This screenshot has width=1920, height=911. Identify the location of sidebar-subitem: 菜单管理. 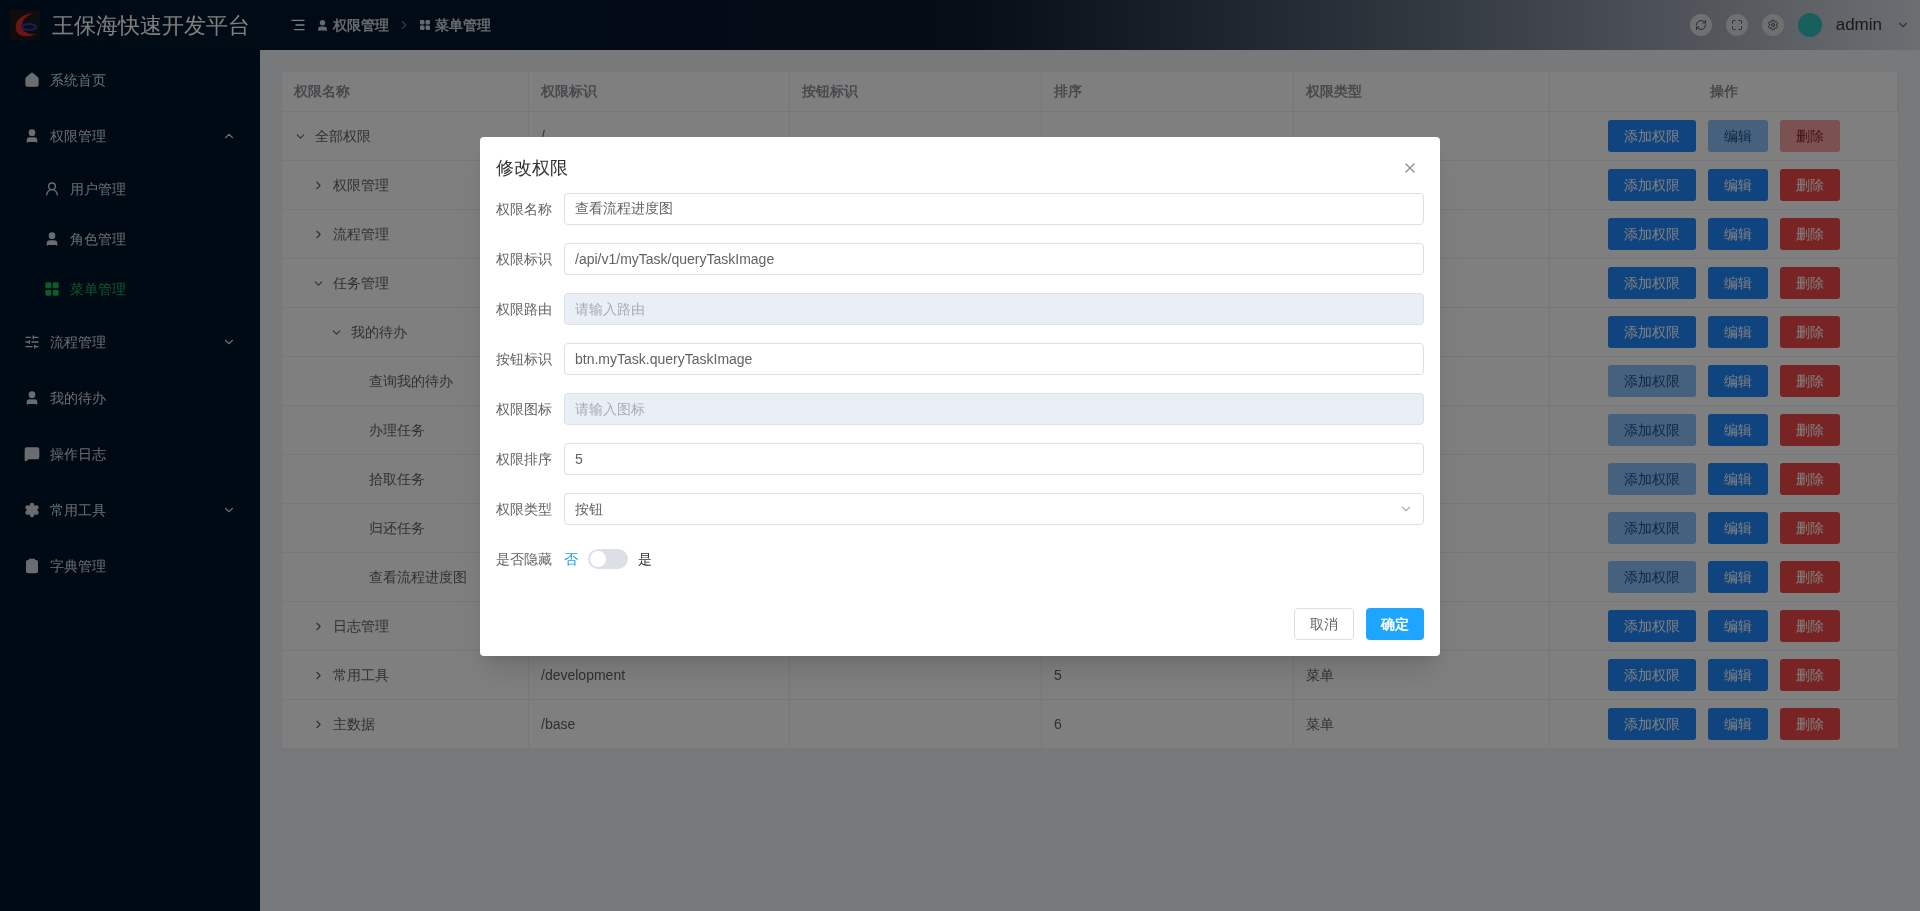
(130, 289).